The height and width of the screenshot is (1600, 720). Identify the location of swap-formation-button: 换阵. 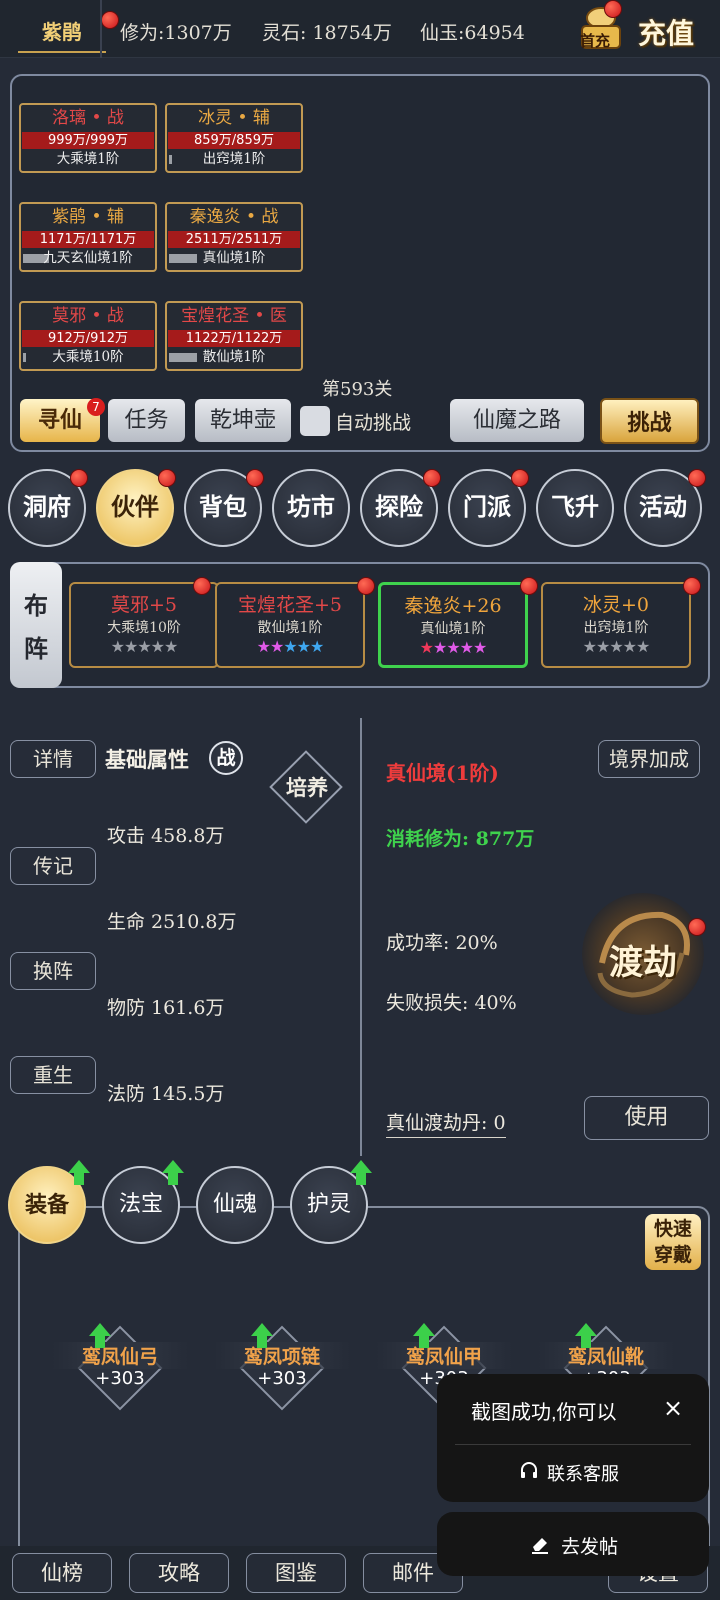
(53, 971).